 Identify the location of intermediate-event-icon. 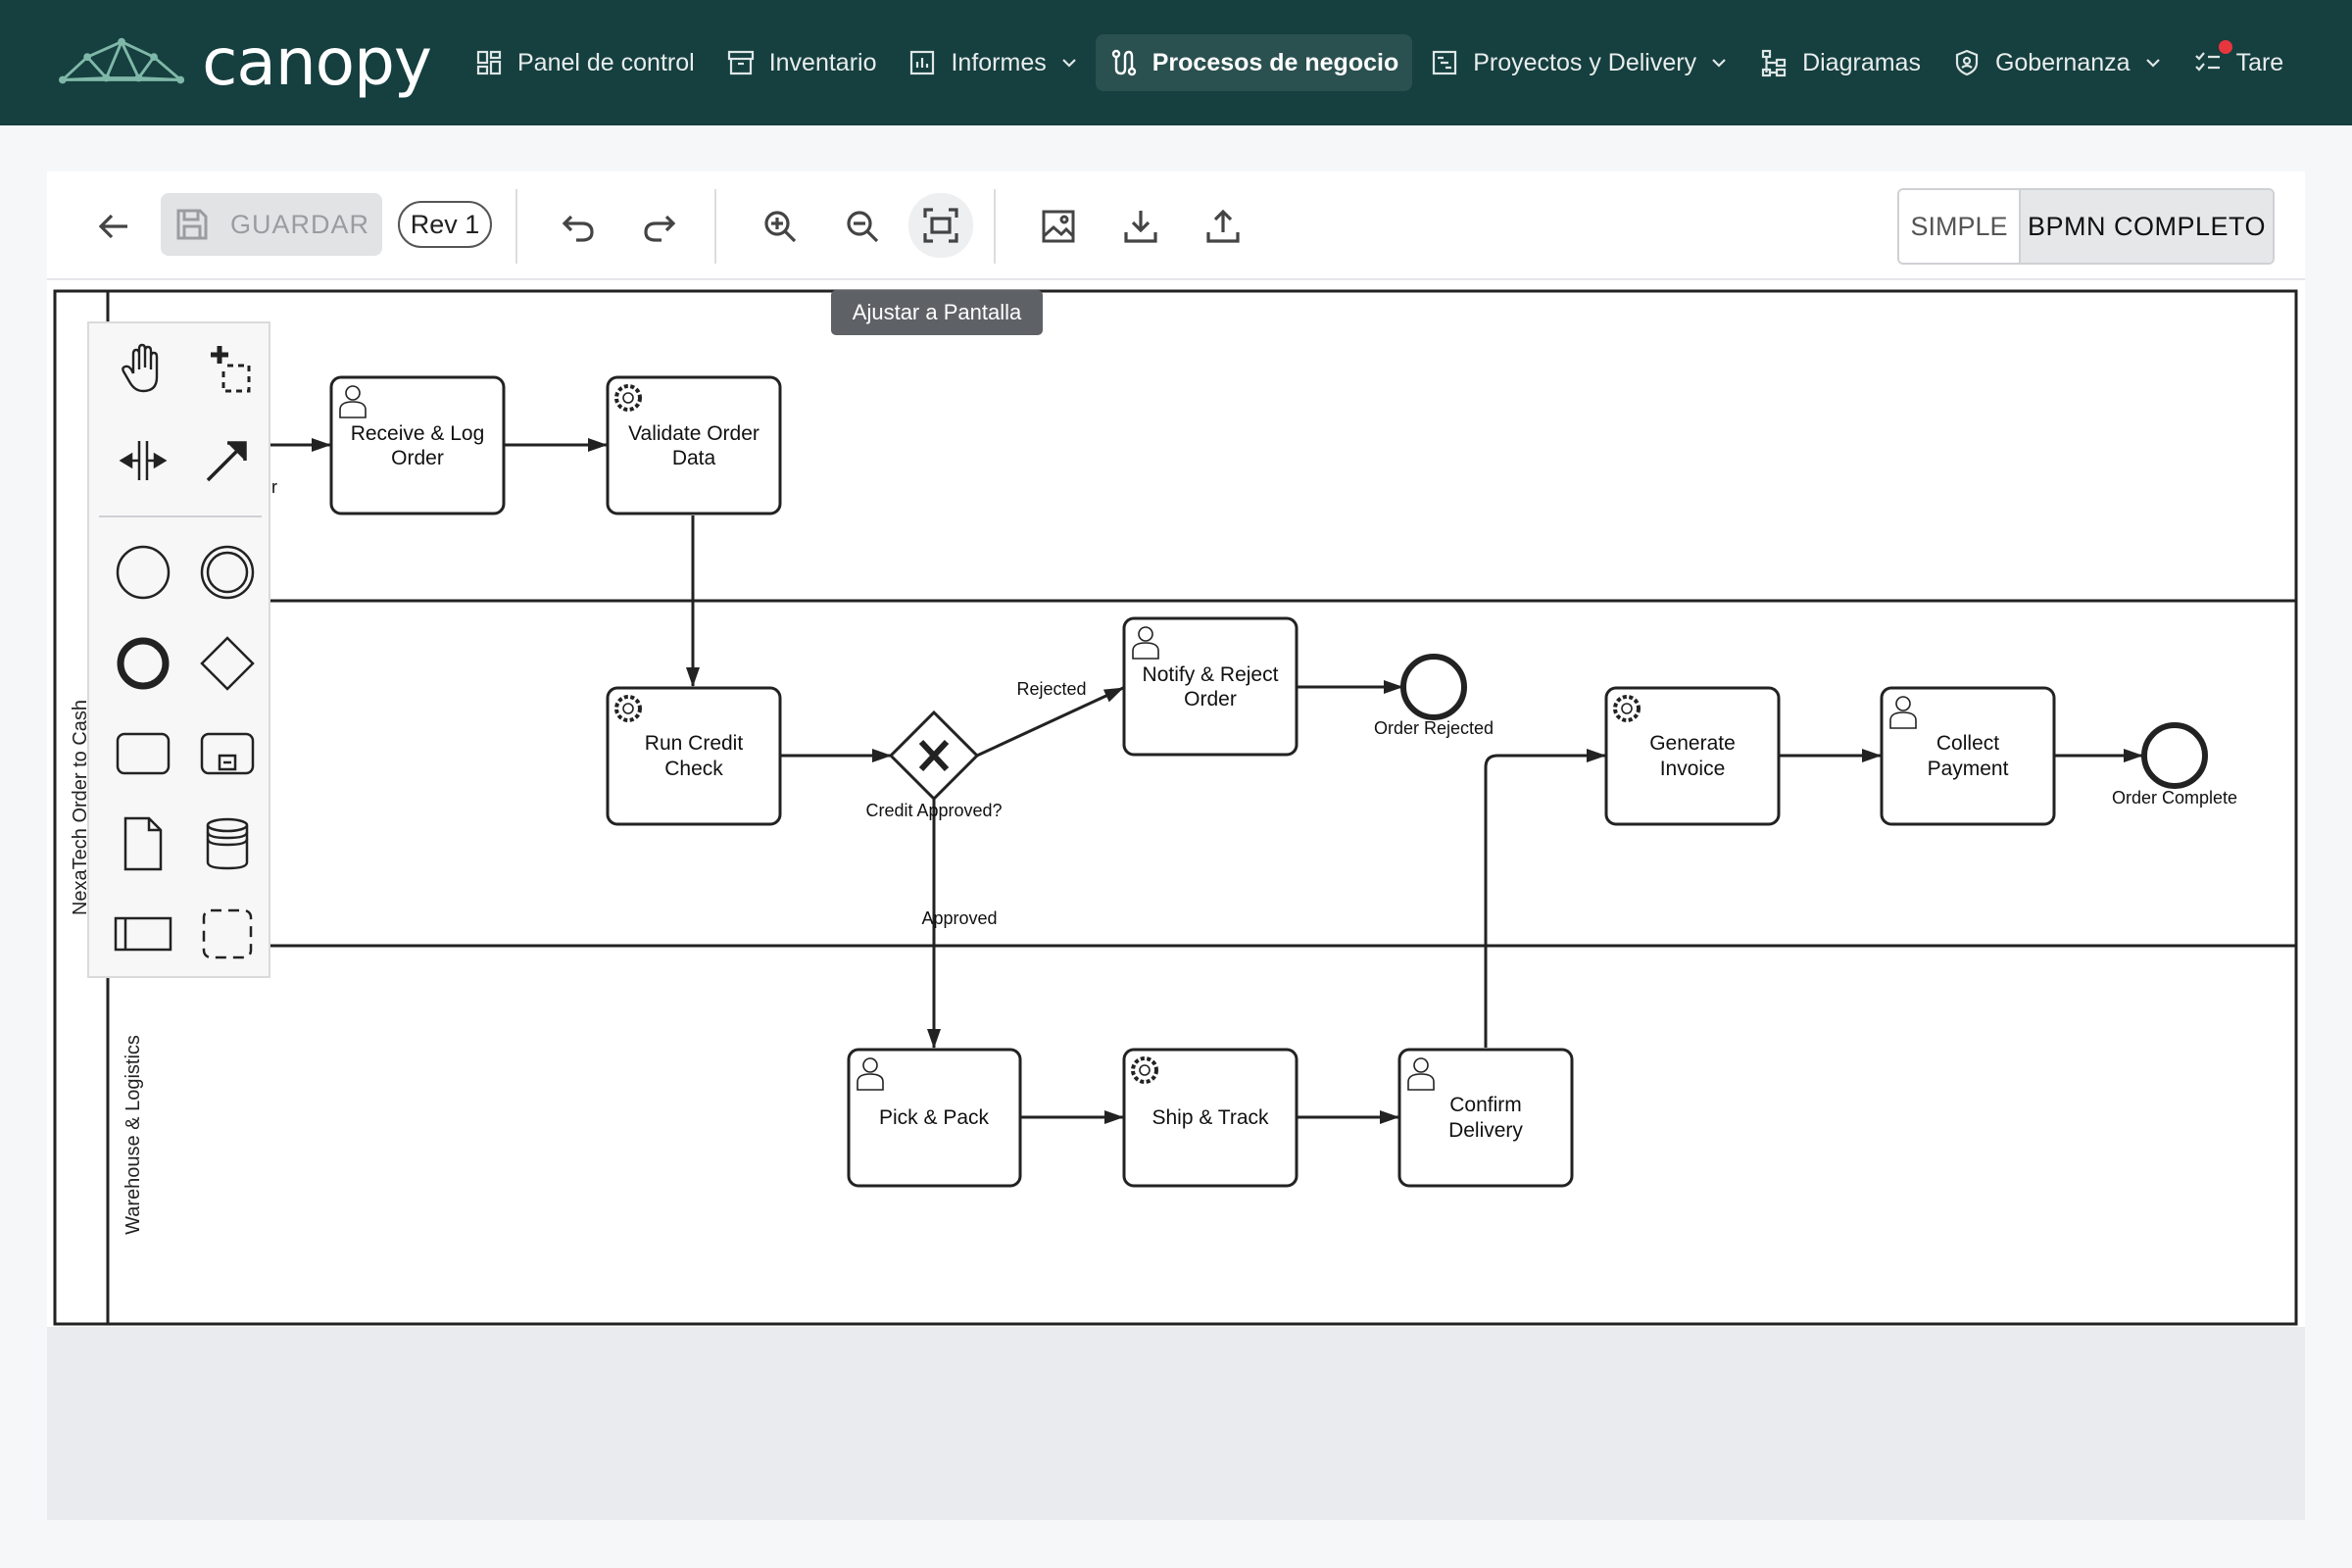
(227, 572).